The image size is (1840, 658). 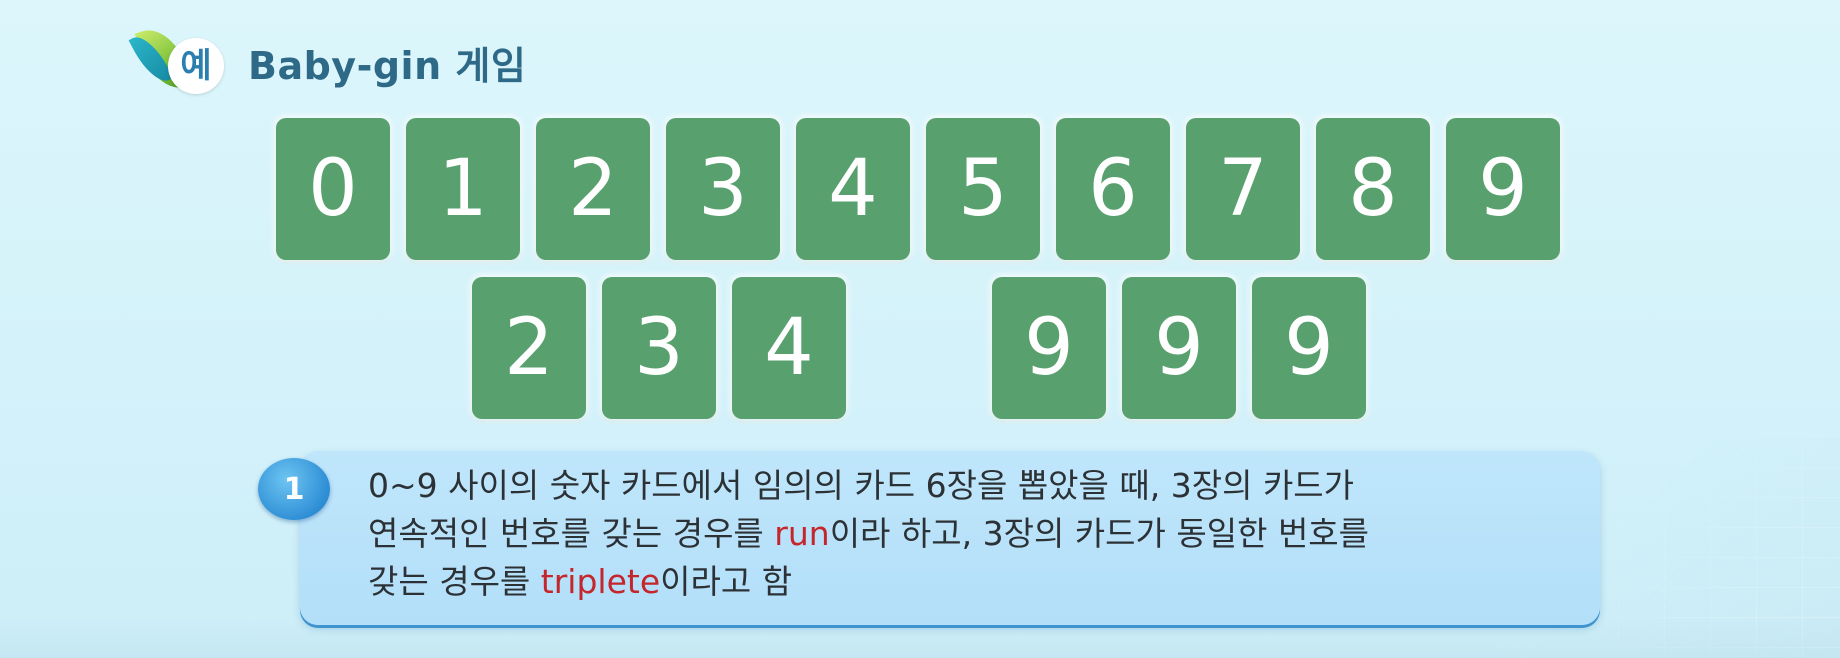 I want to click on badge-label: 예, so click(x=196, y=66).